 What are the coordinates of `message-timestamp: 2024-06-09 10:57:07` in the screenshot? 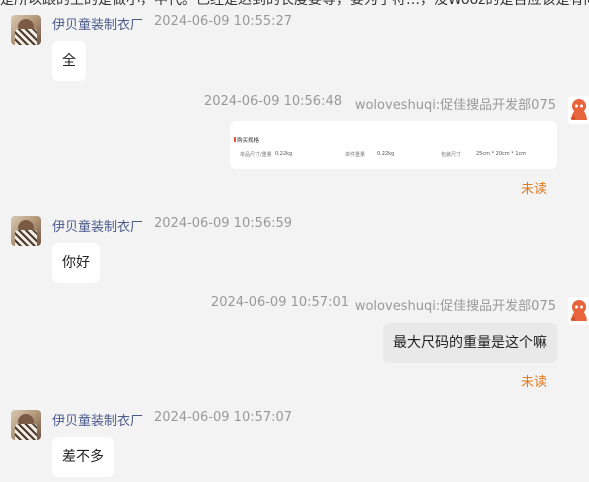 It's located at (223, 417).